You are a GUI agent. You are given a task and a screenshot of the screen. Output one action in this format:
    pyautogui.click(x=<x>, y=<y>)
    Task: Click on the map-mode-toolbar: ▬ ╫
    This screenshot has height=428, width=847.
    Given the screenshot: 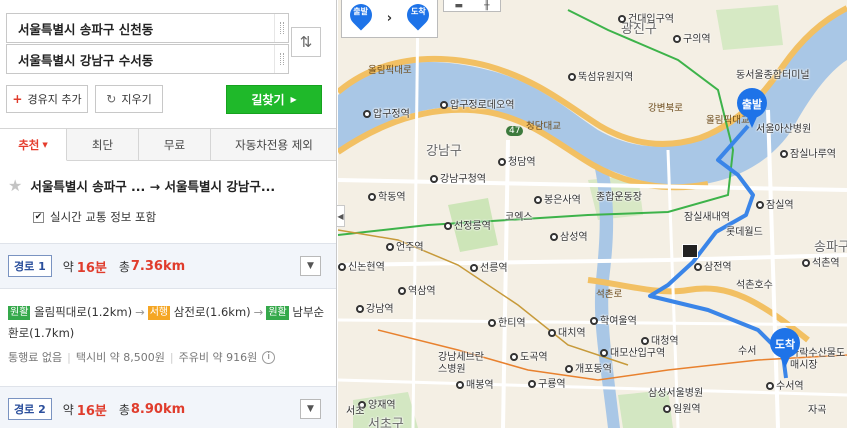 What is the action you would take?
    pyautogui.click(x=472, y=6)
    